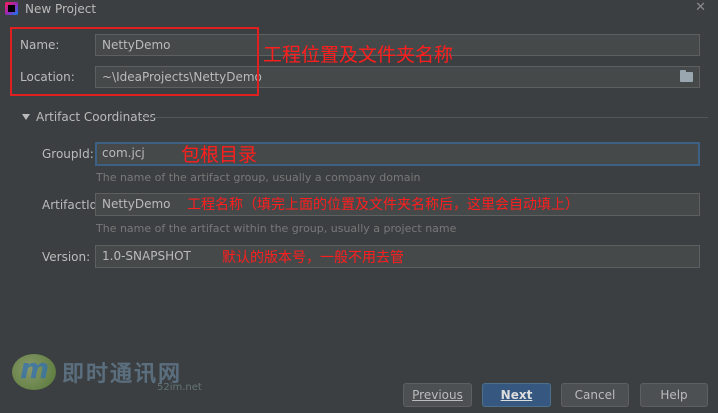 The width and height of the screenshot is (718, 413). I want to click on annotation-location: 工程位置及文件夹名称, so click(358, 55).